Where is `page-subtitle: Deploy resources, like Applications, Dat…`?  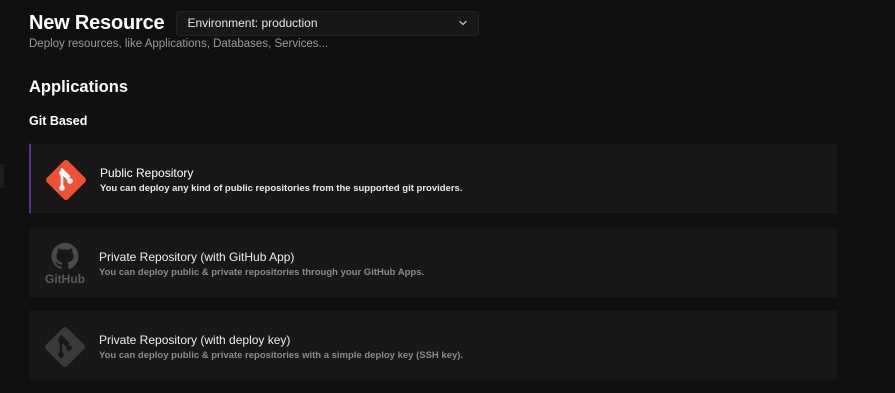 page-subtitle: Deploy resources, like Applications, Dat… is located at coordinates (179, 44).